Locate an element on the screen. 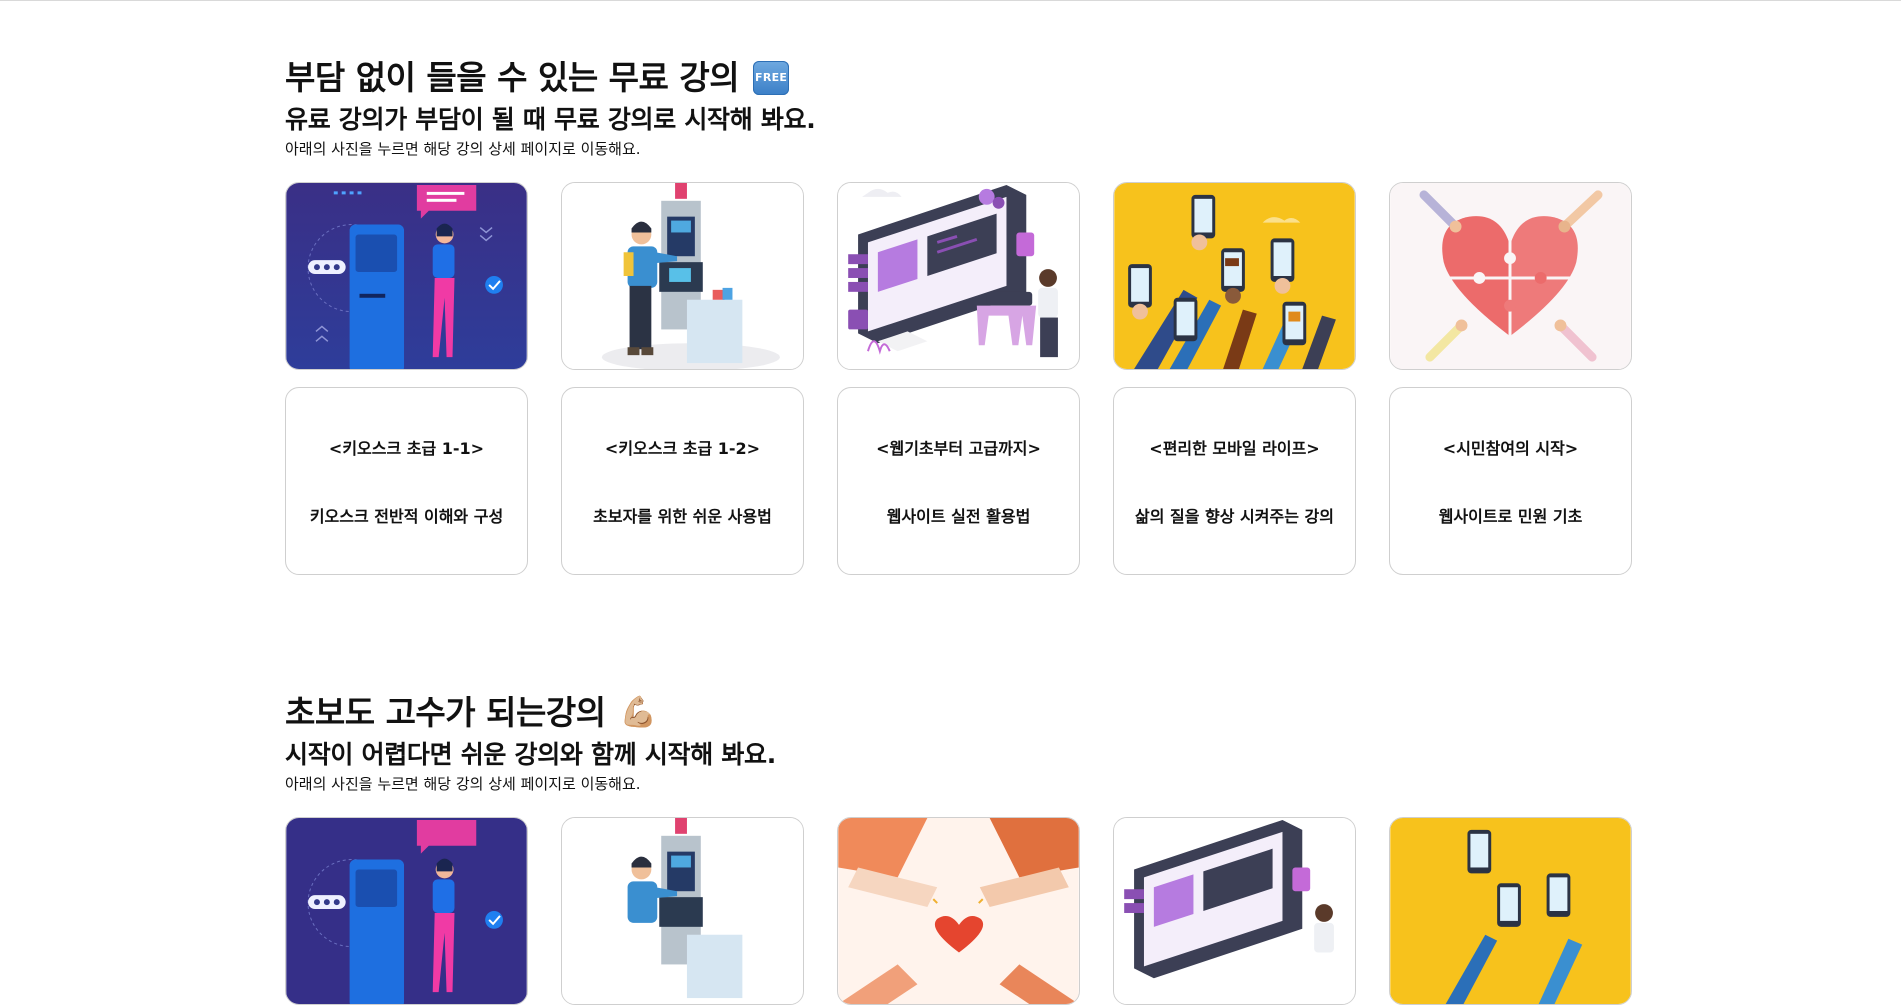 The image size is (1901, 1005). section-title-text: 부담 없이 들을 수 있는 무료 강의 is located at coordinates (512, 77).